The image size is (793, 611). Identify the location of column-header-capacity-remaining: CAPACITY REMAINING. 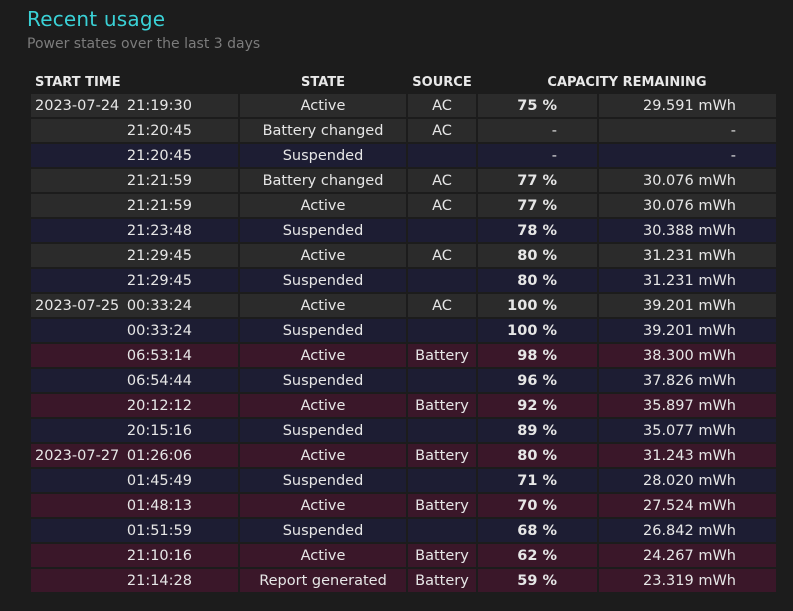
(627, 82).